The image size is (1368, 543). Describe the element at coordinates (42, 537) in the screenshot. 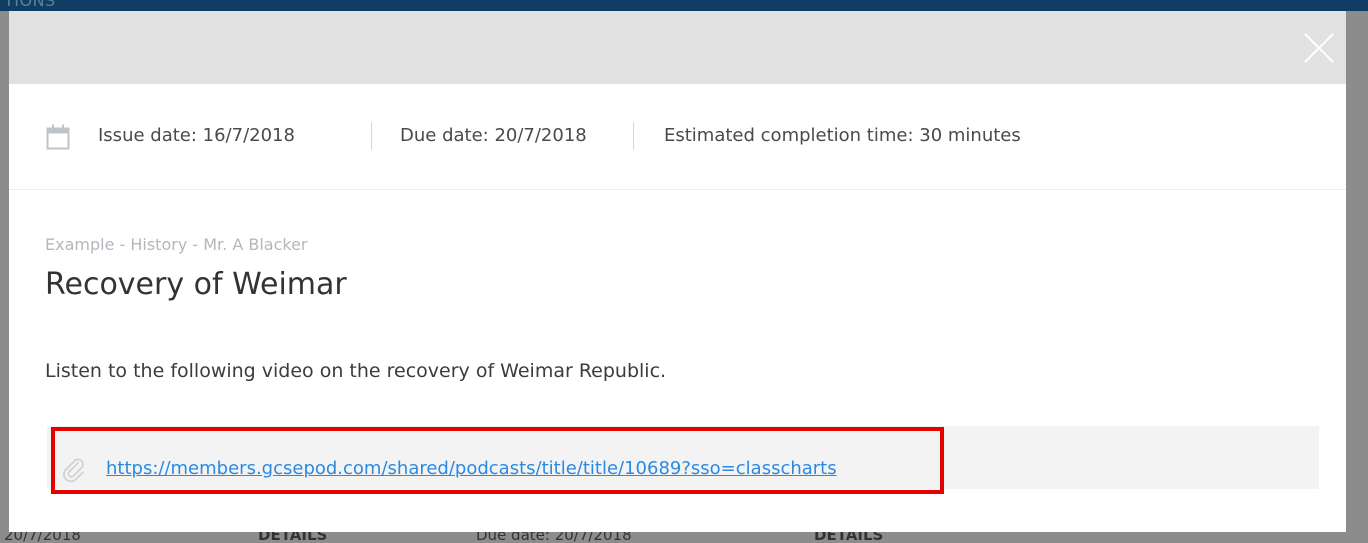

I see `background-date: 20/7/2018` at that location.